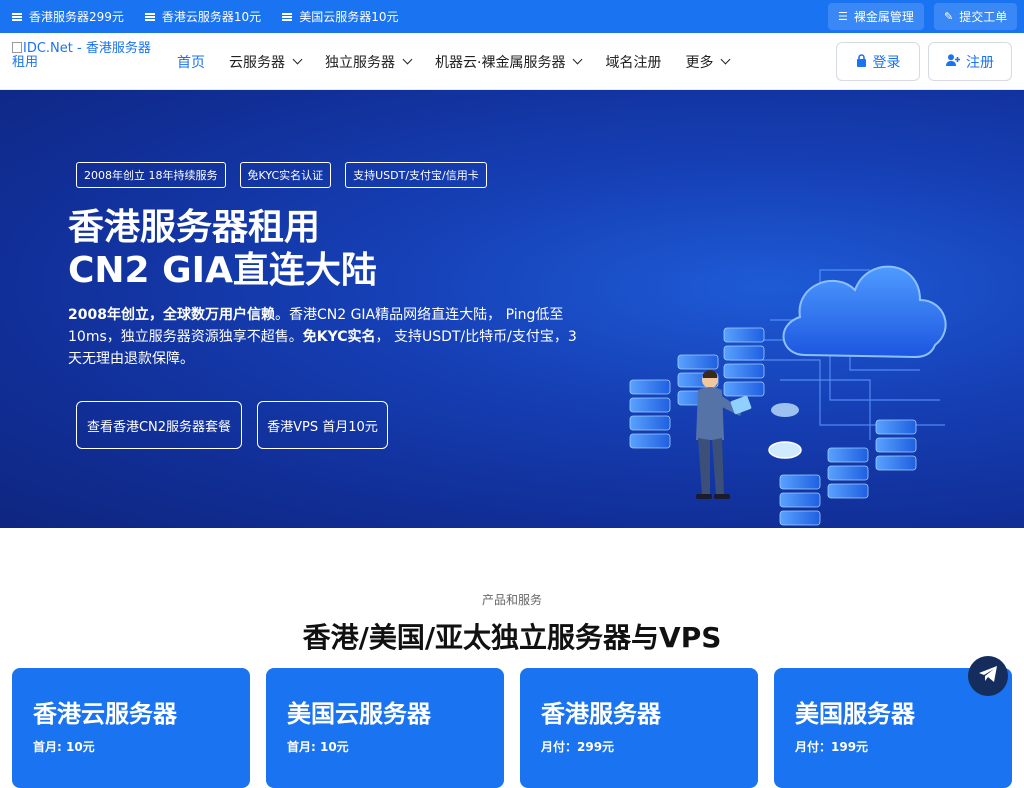  What do you see at coordinates (322, 425) in the screenshot?
I see `hk-vps-offer-button: 香港VPS 首月10元` at bounding box center [322, 425].